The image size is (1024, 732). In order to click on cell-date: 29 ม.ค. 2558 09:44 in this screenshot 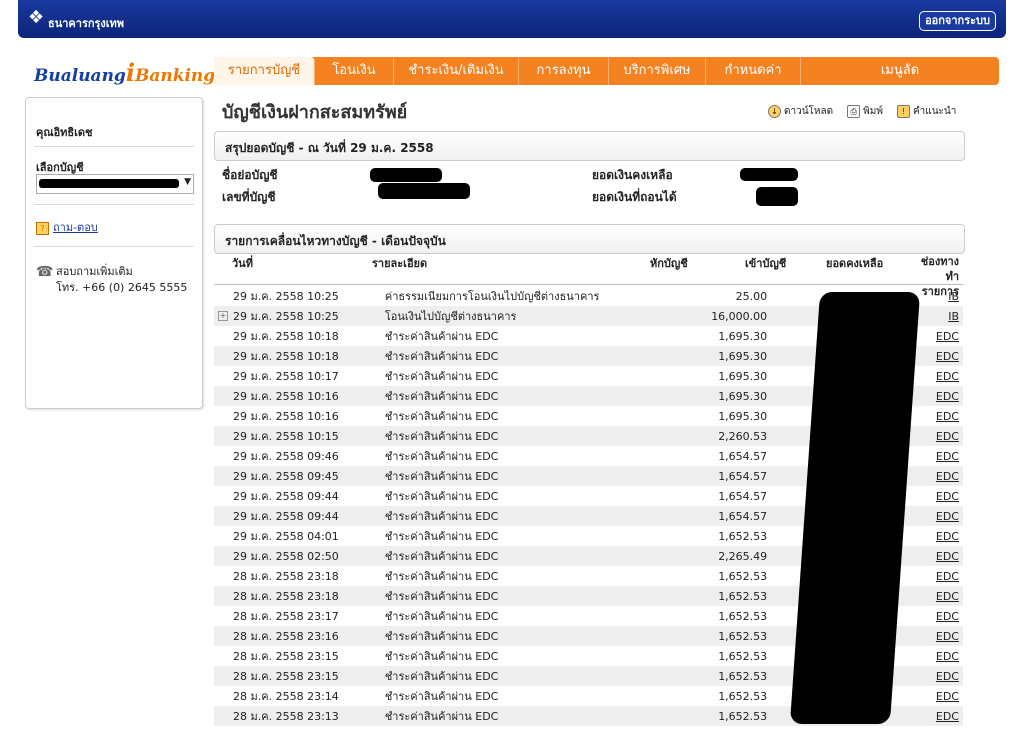, I will do `click(289, 496)`.